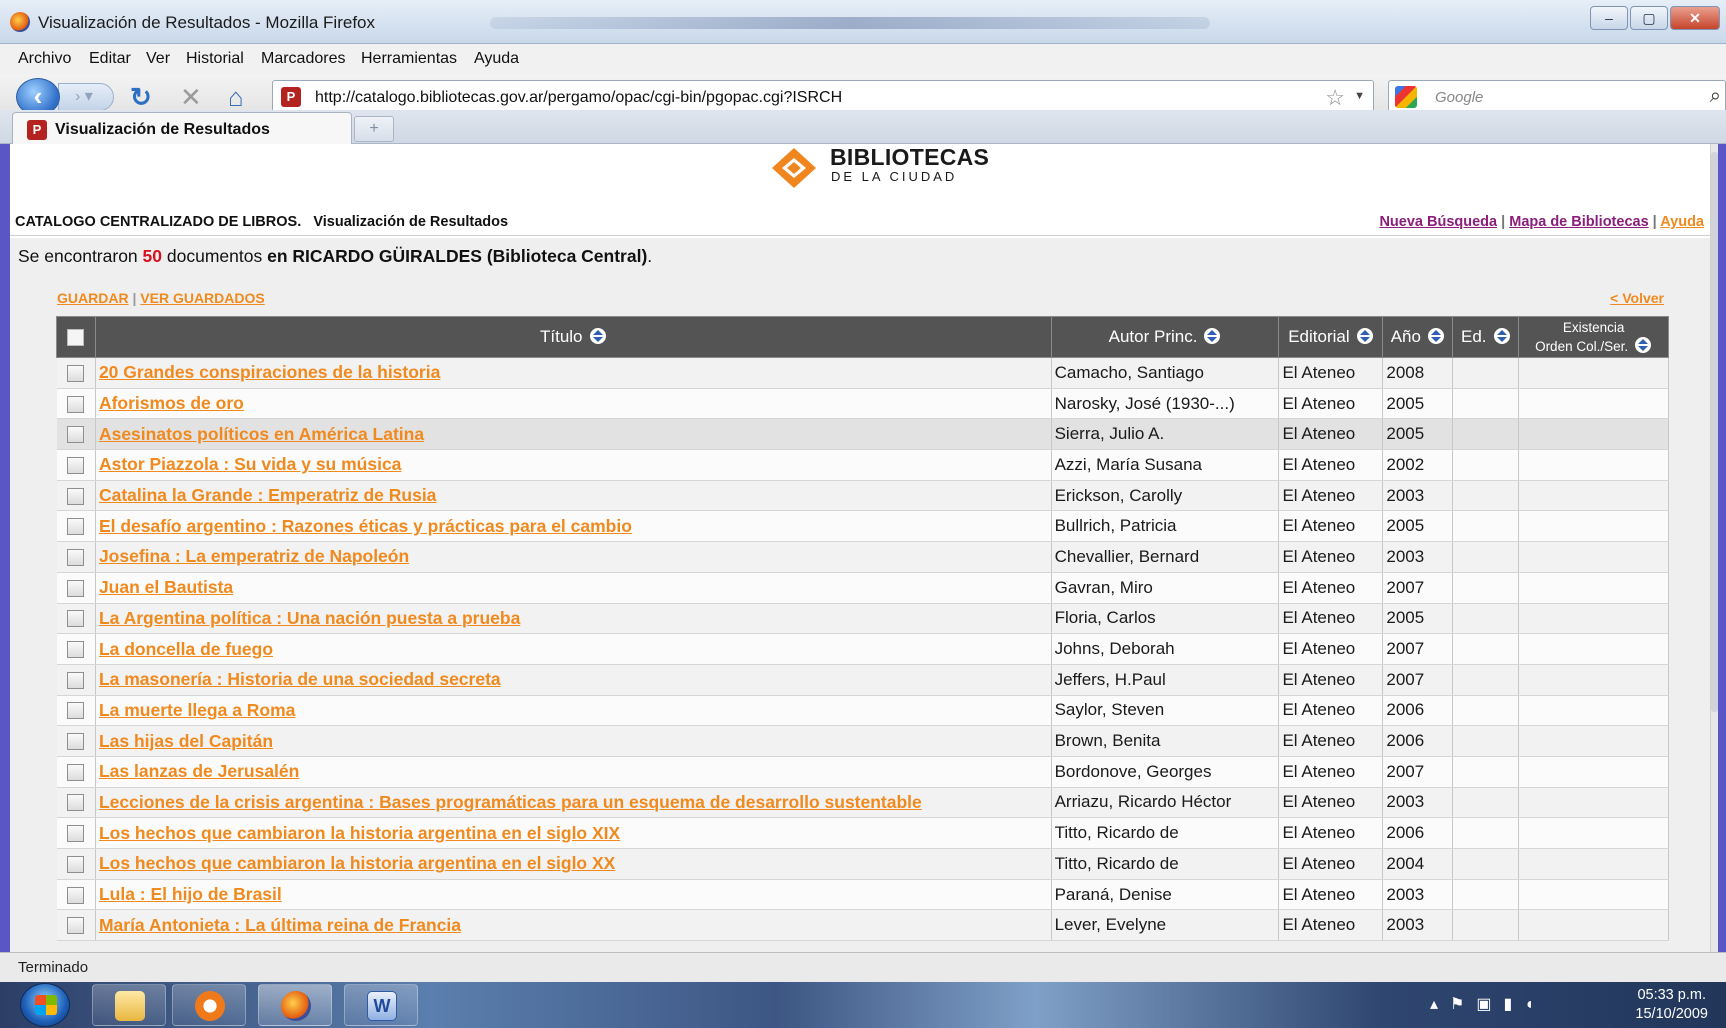  I want to click on show-hidden-icons-icon: ▴, so click(1440, 1004).